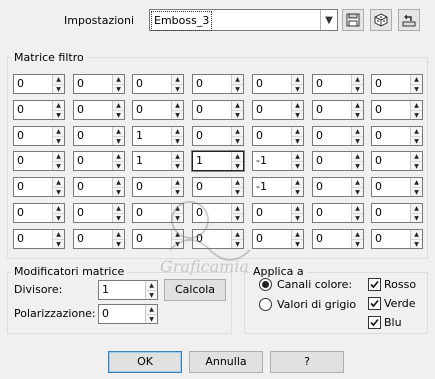  I want to click on matrix-cell-r7-c3: 0 ▲ ▼, so click(158, 239).